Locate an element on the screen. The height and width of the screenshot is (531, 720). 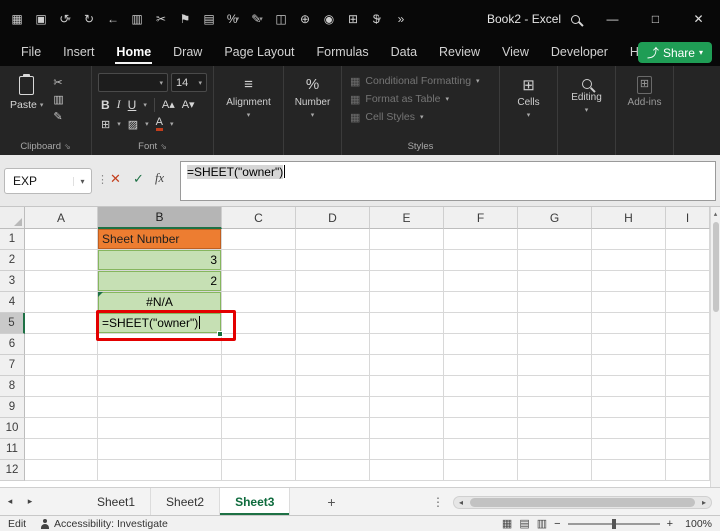
cell-H6 is located at coordinates (629, 344).